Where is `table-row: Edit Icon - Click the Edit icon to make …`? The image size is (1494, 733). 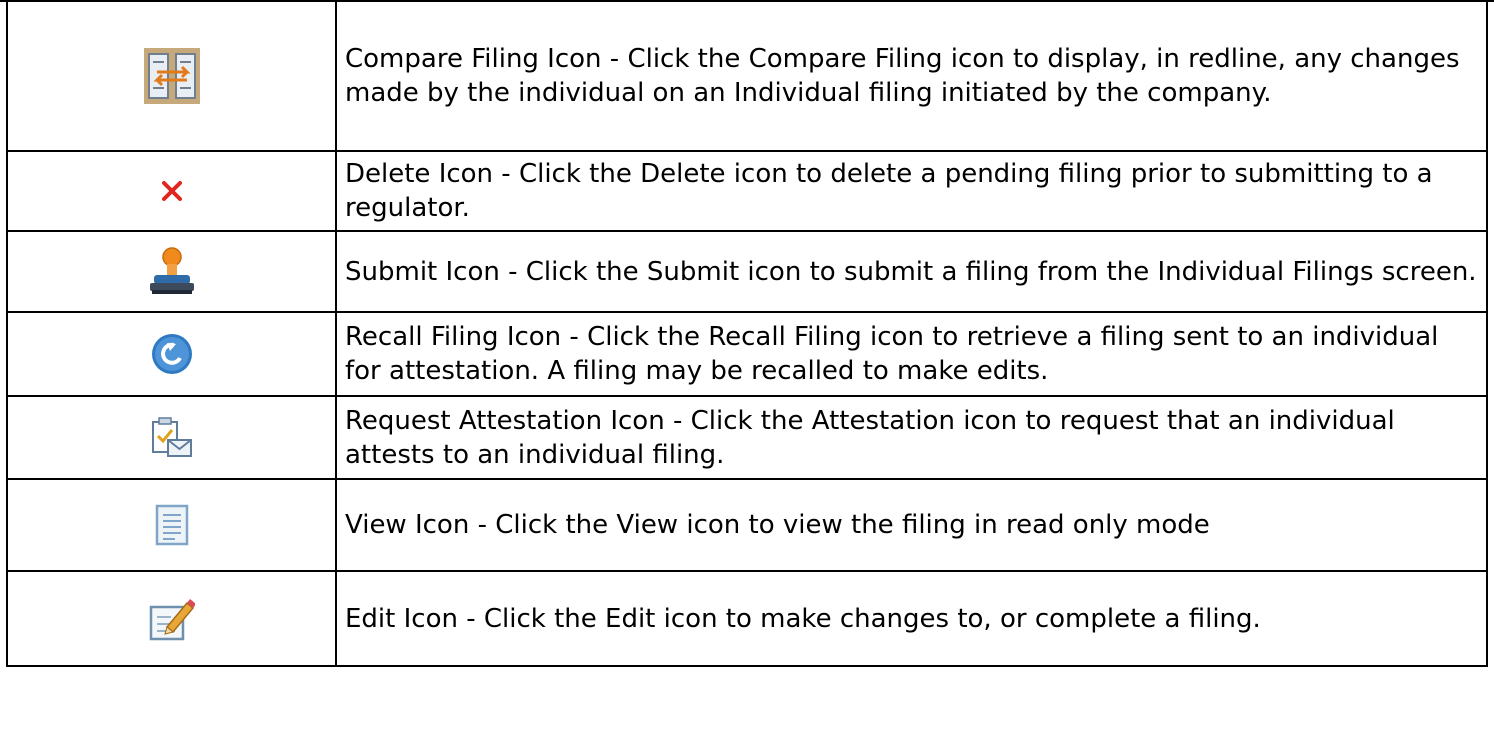
table-row: Edit Icon - Click the Edit icon to make … is located at coordinates (747, 618).